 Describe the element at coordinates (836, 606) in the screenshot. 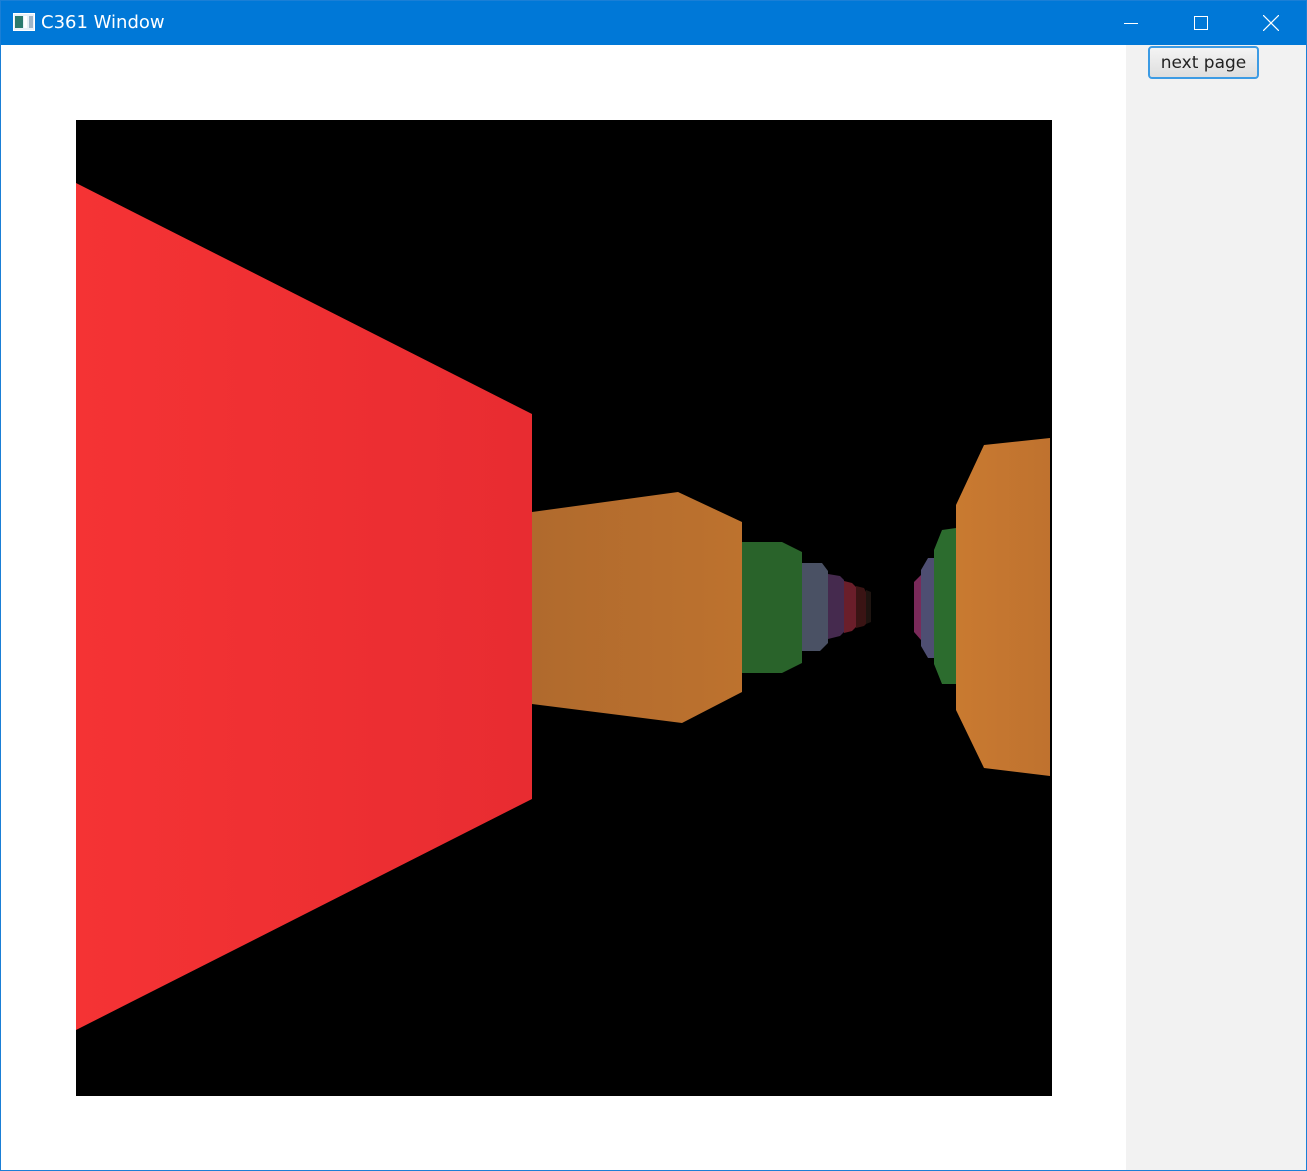

I see `purple-block` at that location.